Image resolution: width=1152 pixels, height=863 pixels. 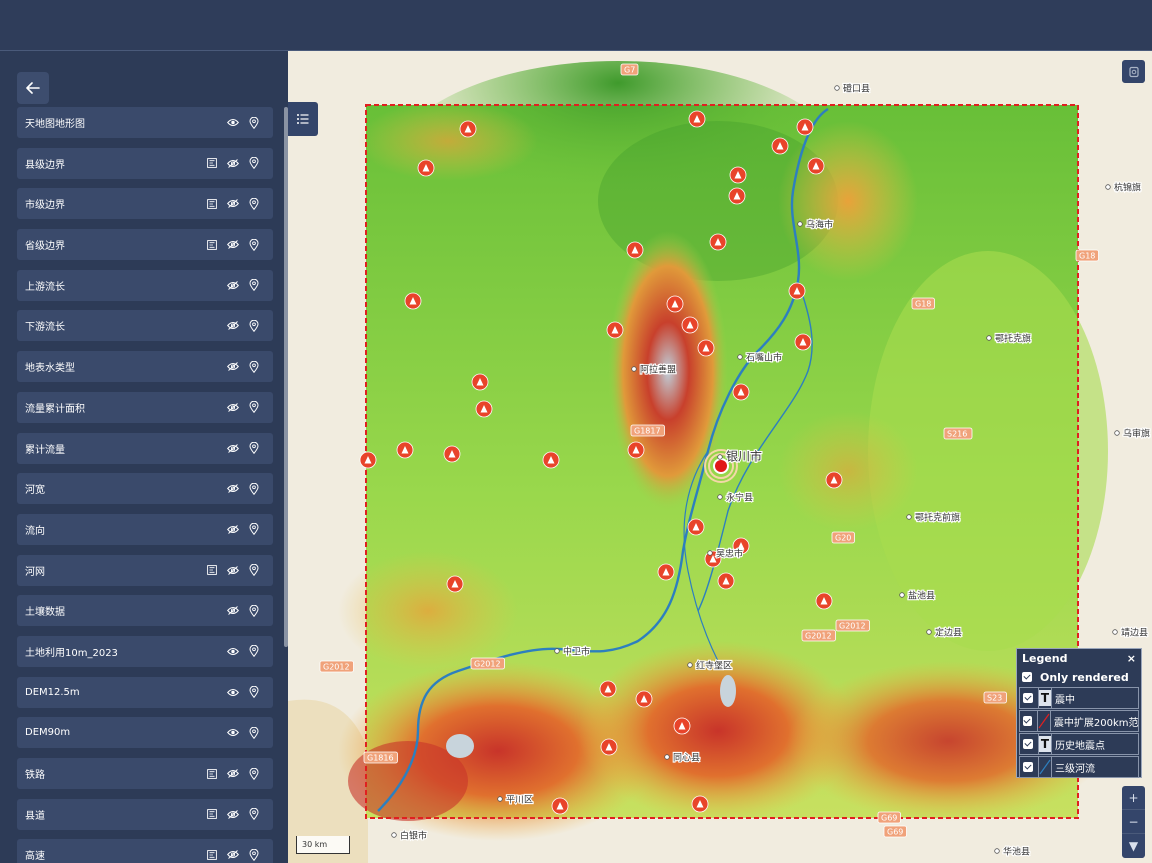 What do you see at coordinates (145, 285) in the screenshot?
I see `layer-item: 上游流长` at bounding box center [145, 285].